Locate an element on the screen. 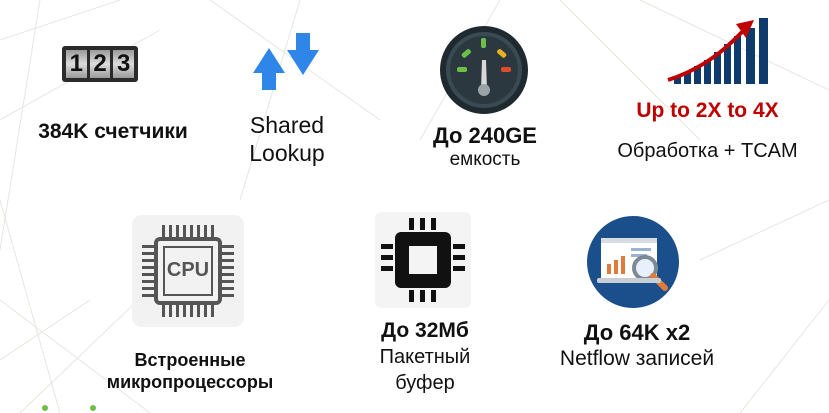 This screenshot has width=829, height=413. cpu-label: Встроенные микропроцессоры is located at coordinates (190, 371).